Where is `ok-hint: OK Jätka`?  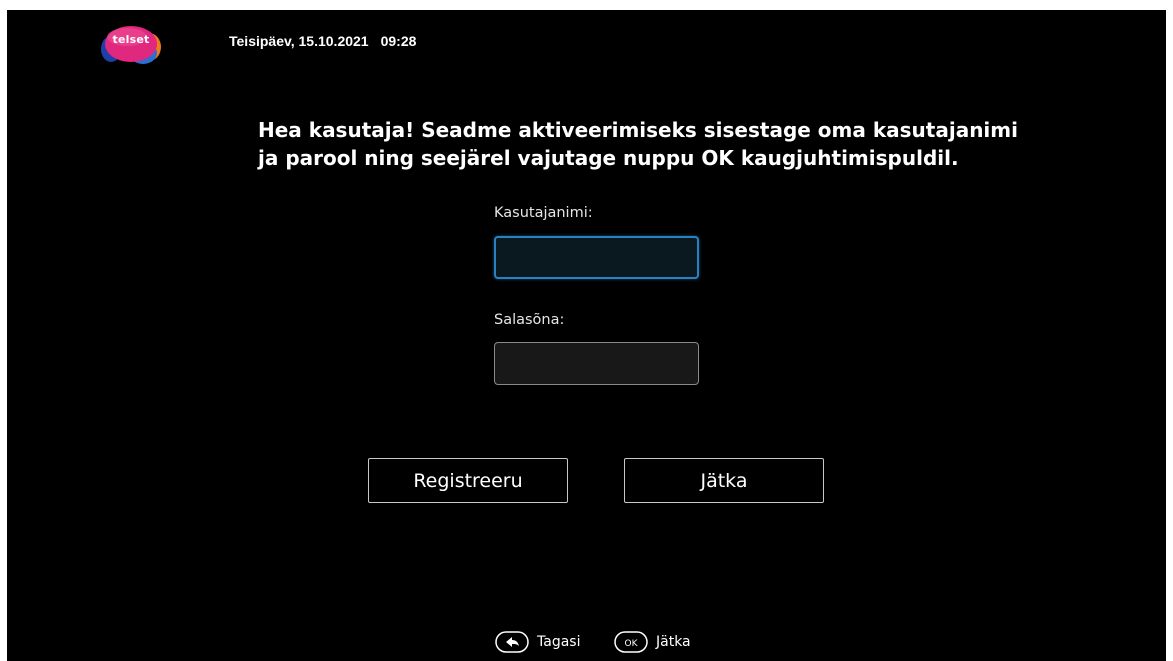 ok-hint: OK Jätka is located at coordinates (652, 642).